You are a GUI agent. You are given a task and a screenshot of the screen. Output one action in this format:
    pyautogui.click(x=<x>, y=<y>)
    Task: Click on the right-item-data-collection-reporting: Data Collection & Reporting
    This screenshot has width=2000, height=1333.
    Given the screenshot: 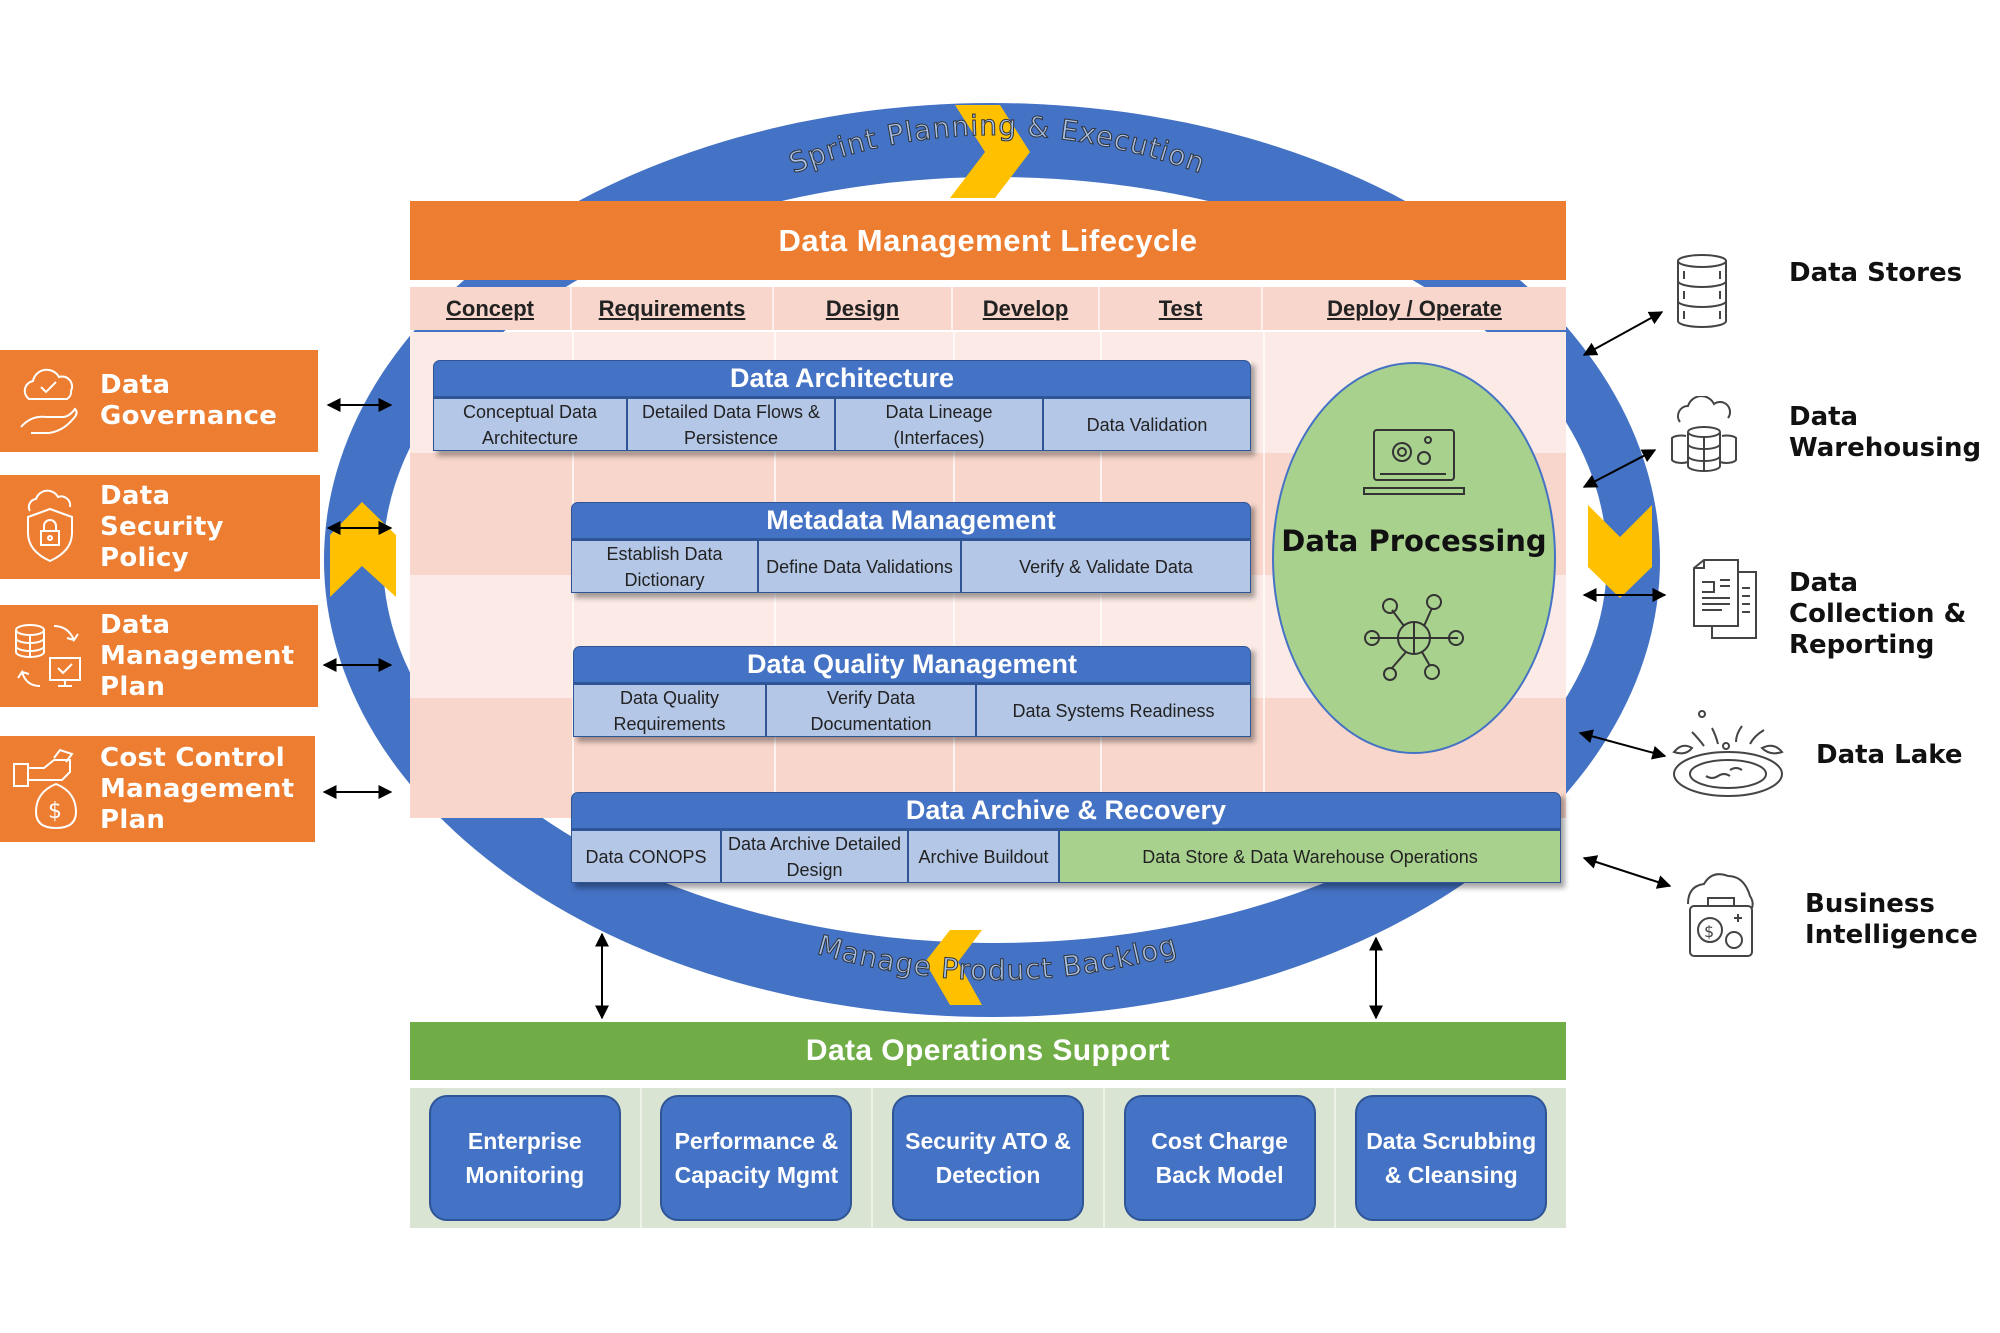 What is the action you would take?
    pyautogui.click(x=1894, y=614)
    